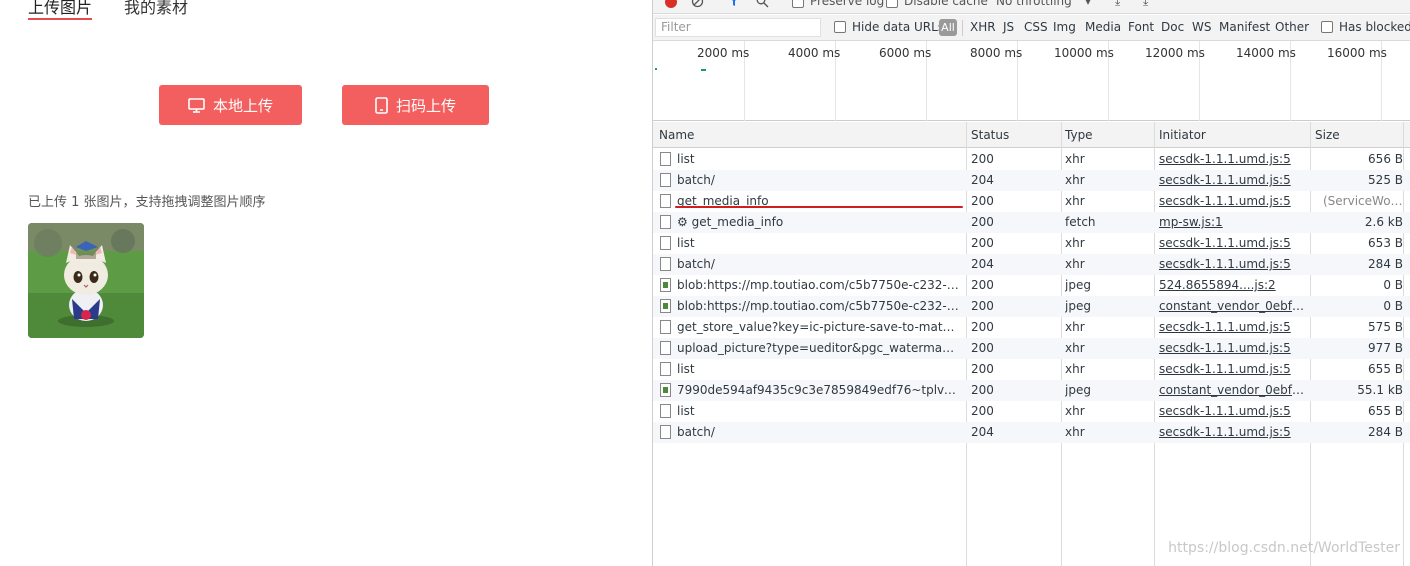  Describe the element at coordinates (1385, 432) in the screenshot. I see `request-size: 284 B` at that location.